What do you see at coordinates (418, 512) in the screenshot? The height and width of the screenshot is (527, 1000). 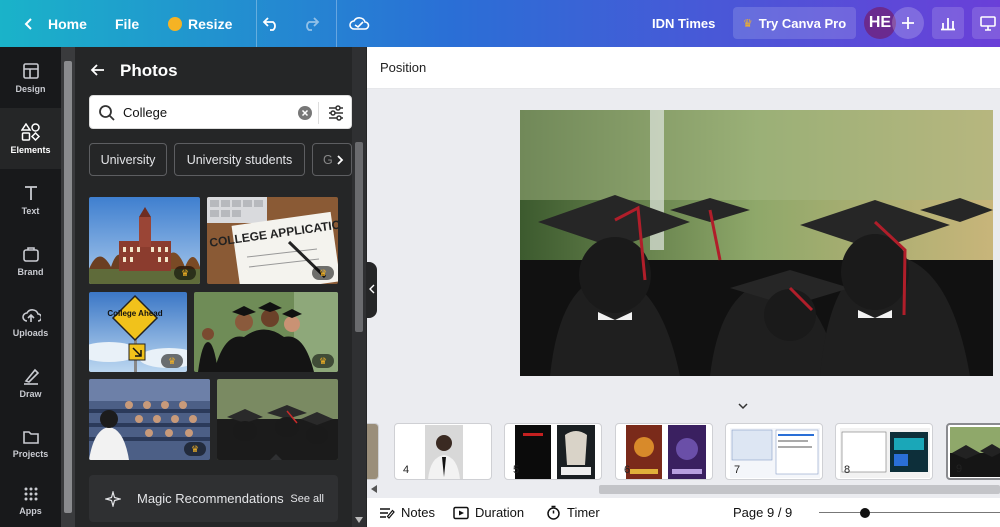 I see `notes-label: Notes` at bounding box center [418, 512].